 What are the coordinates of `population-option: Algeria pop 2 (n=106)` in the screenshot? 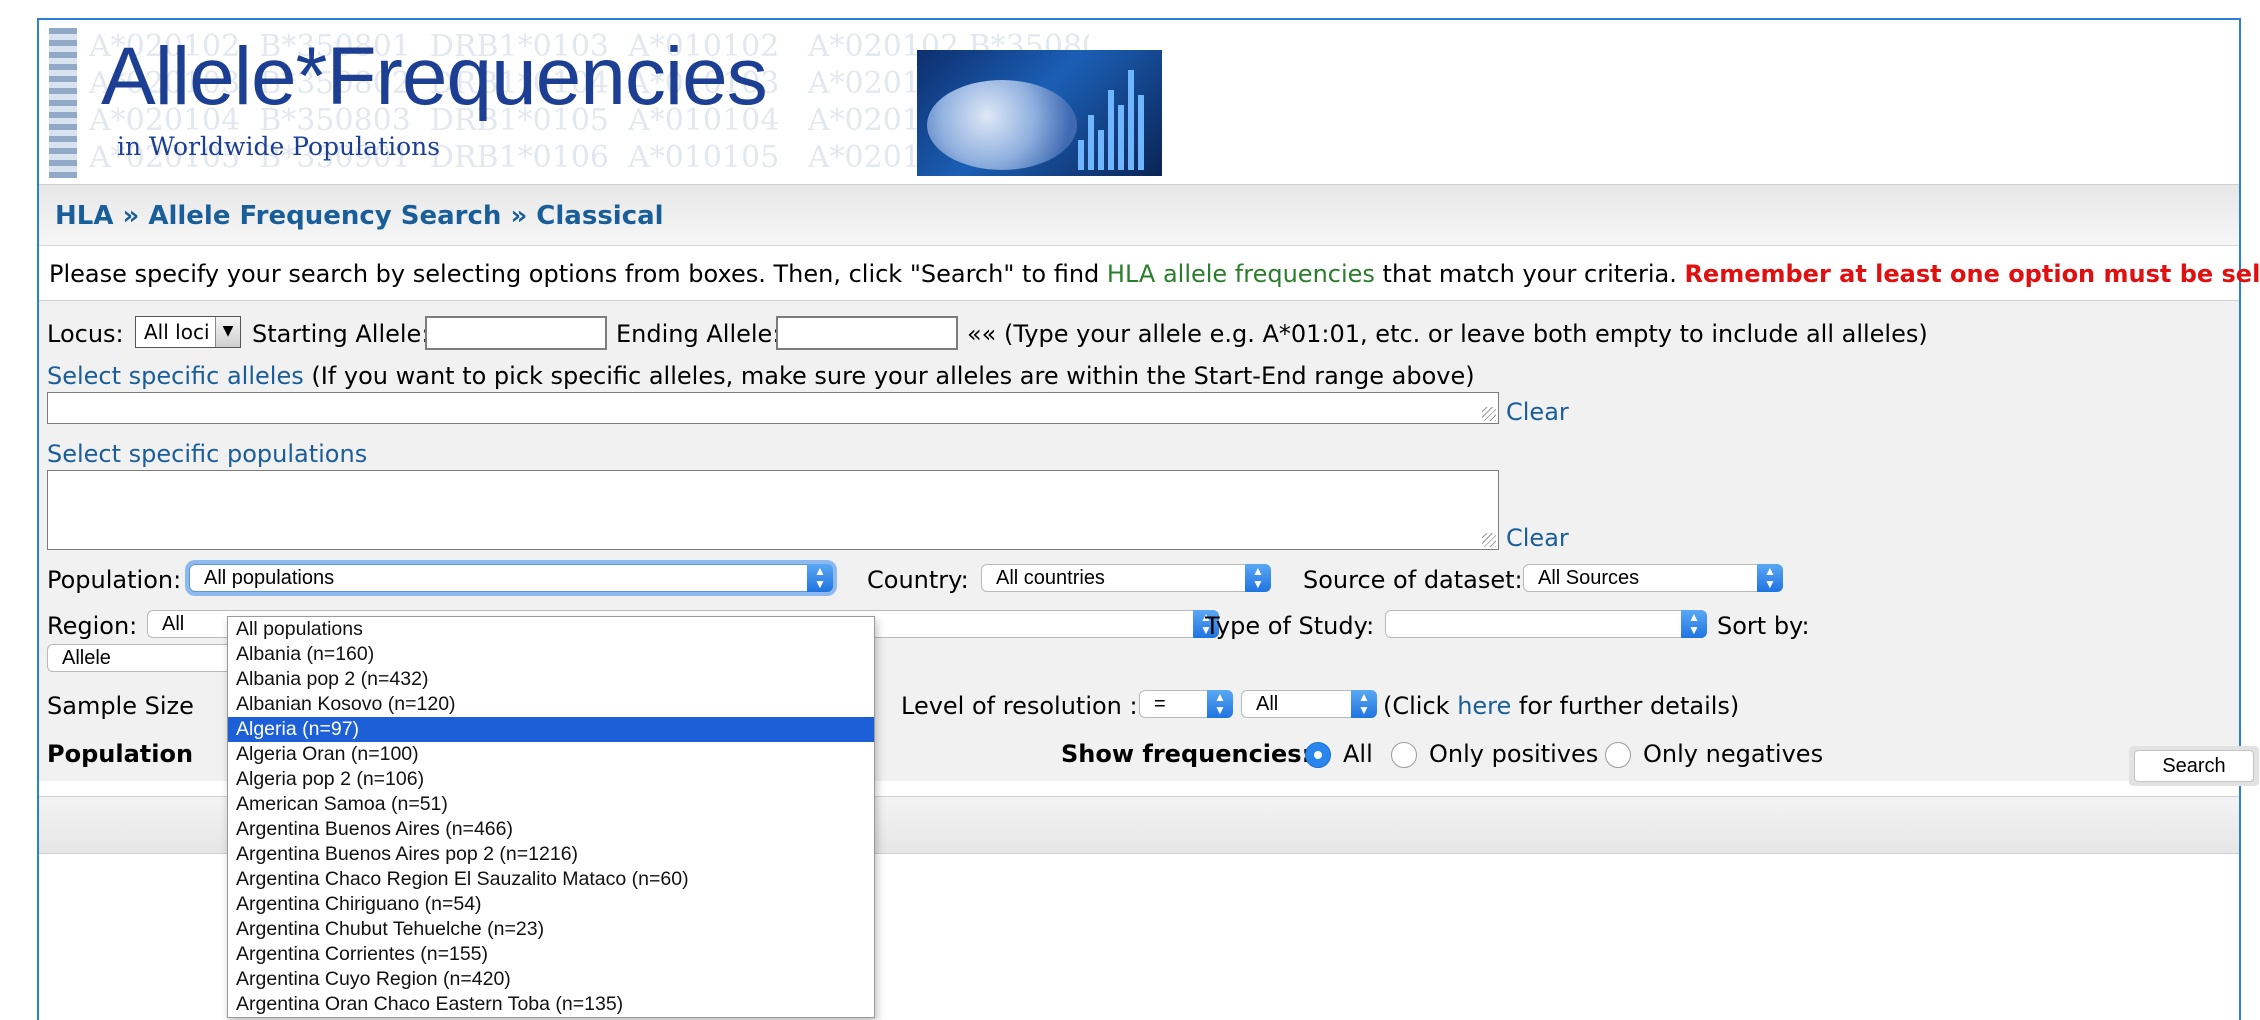 It's located at (551, 779).